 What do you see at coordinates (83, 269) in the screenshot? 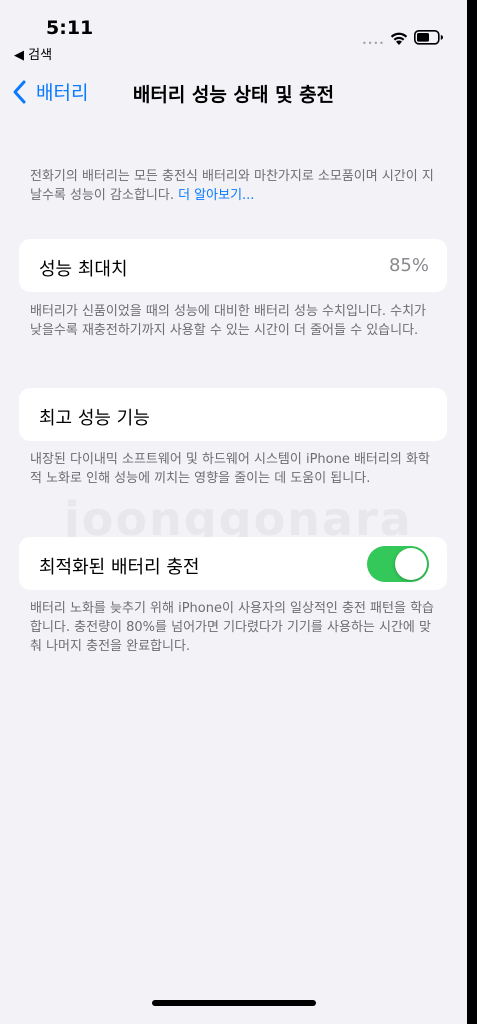
I see `max-capacity-label: 성능 최대치` at bounding box center [83, 269].